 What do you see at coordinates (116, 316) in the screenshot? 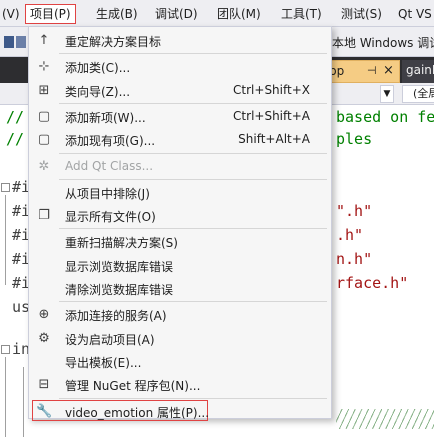
I see `menu-item-label: 添加连接的服务(A)` at bounding box center [116, 316].